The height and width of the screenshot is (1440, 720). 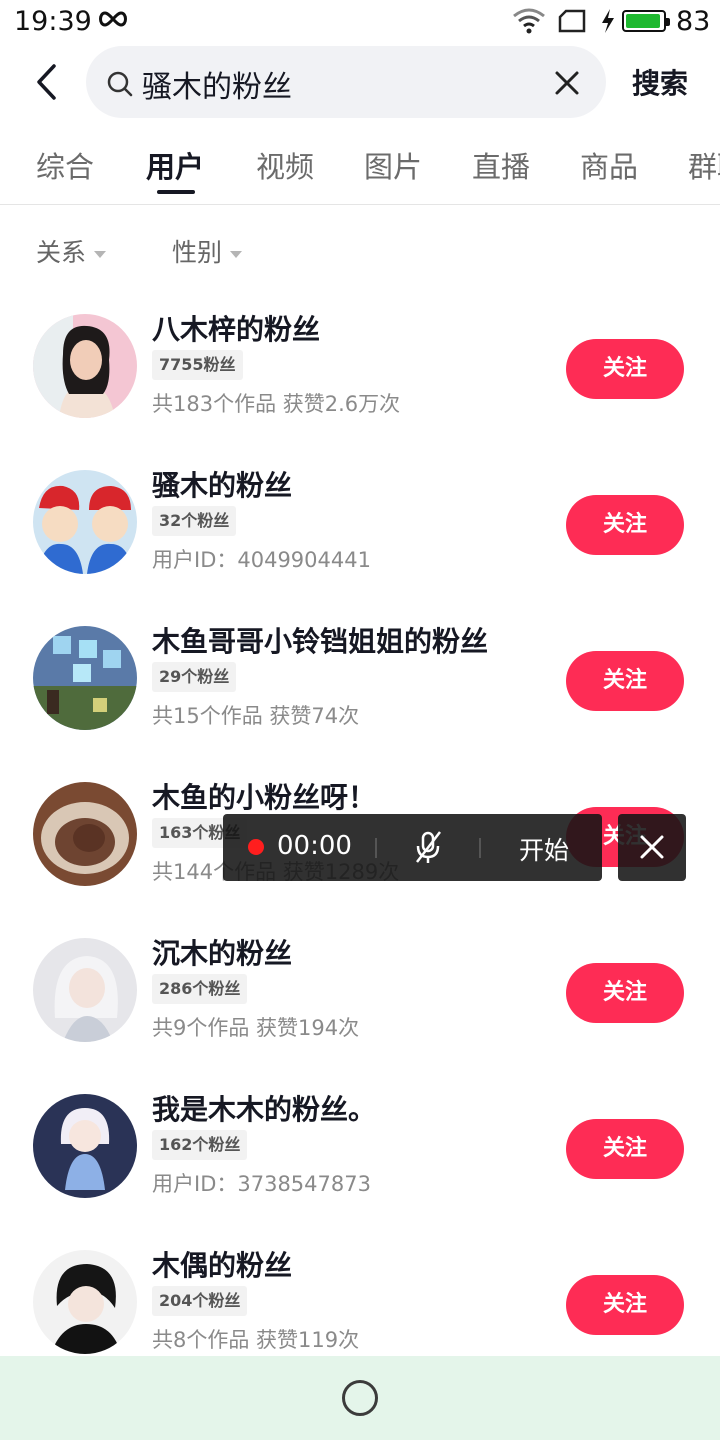 I want to click on user-meta: 共8个作品 获赞119次, so click(x=256, y=1340).